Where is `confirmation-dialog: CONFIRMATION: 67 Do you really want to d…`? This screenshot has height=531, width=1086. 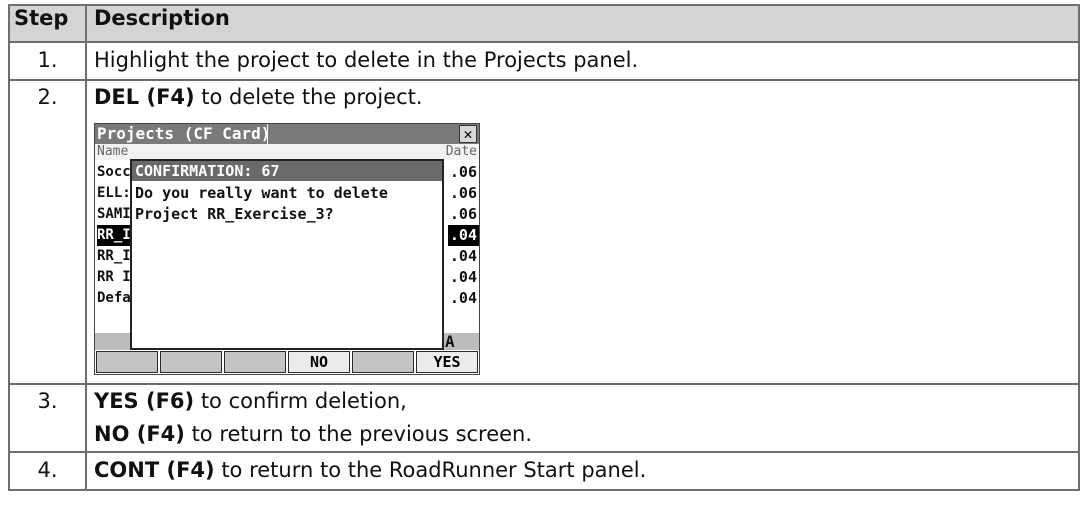 confirmation-dialog: CONFIRMATION: 67 Do you really want to d… is located at coordinates (287, 254).